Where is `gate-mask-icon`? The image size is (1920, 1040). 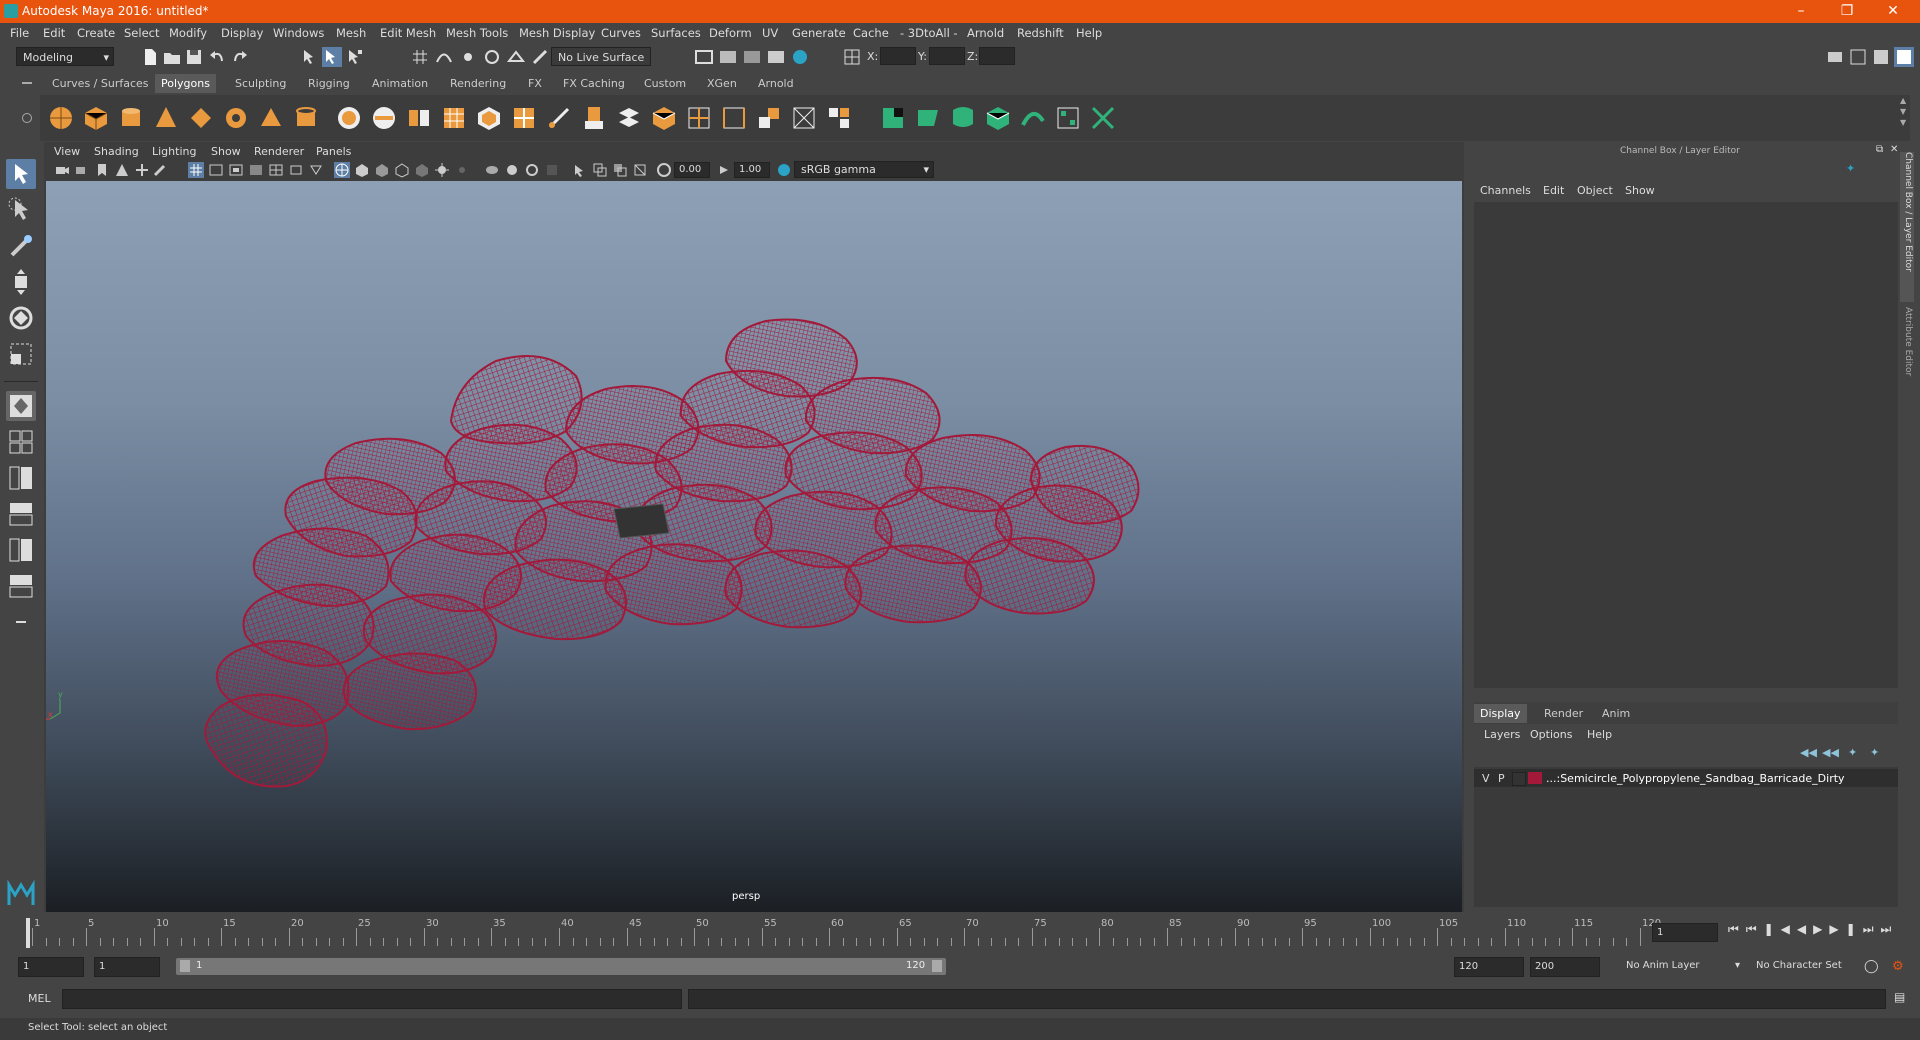
gate-mask-icon is located at coordinates (256, 170).